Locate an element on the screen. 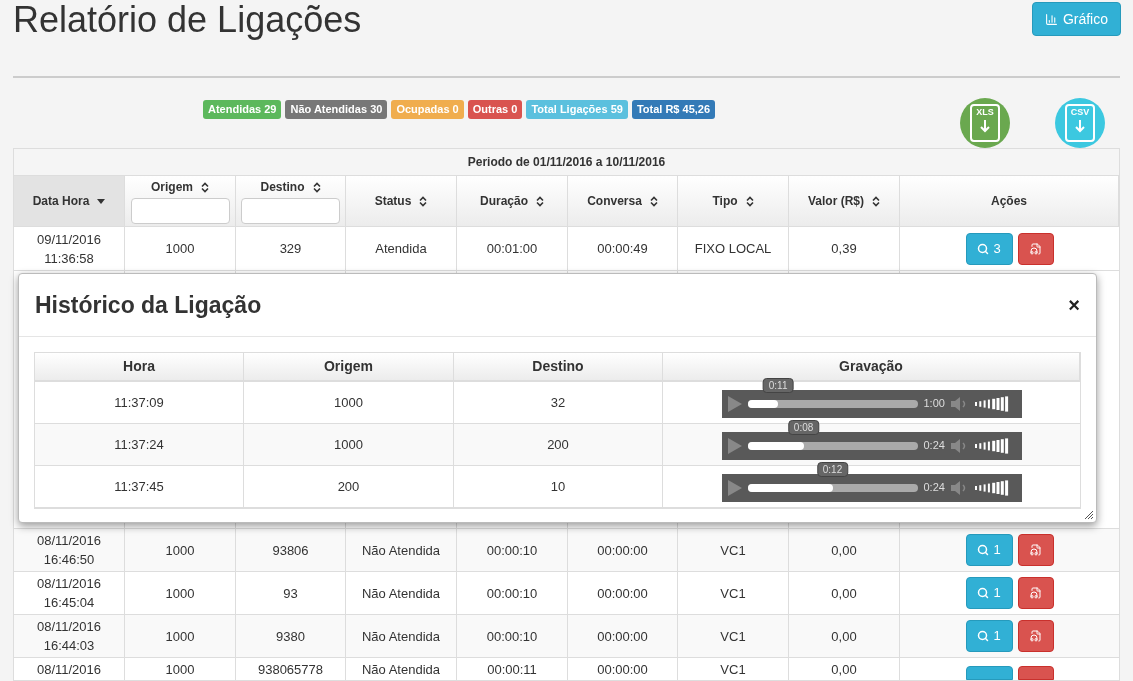 The image size is (1133, 681). table-cell: 329 is located at coordinates (291, 248).